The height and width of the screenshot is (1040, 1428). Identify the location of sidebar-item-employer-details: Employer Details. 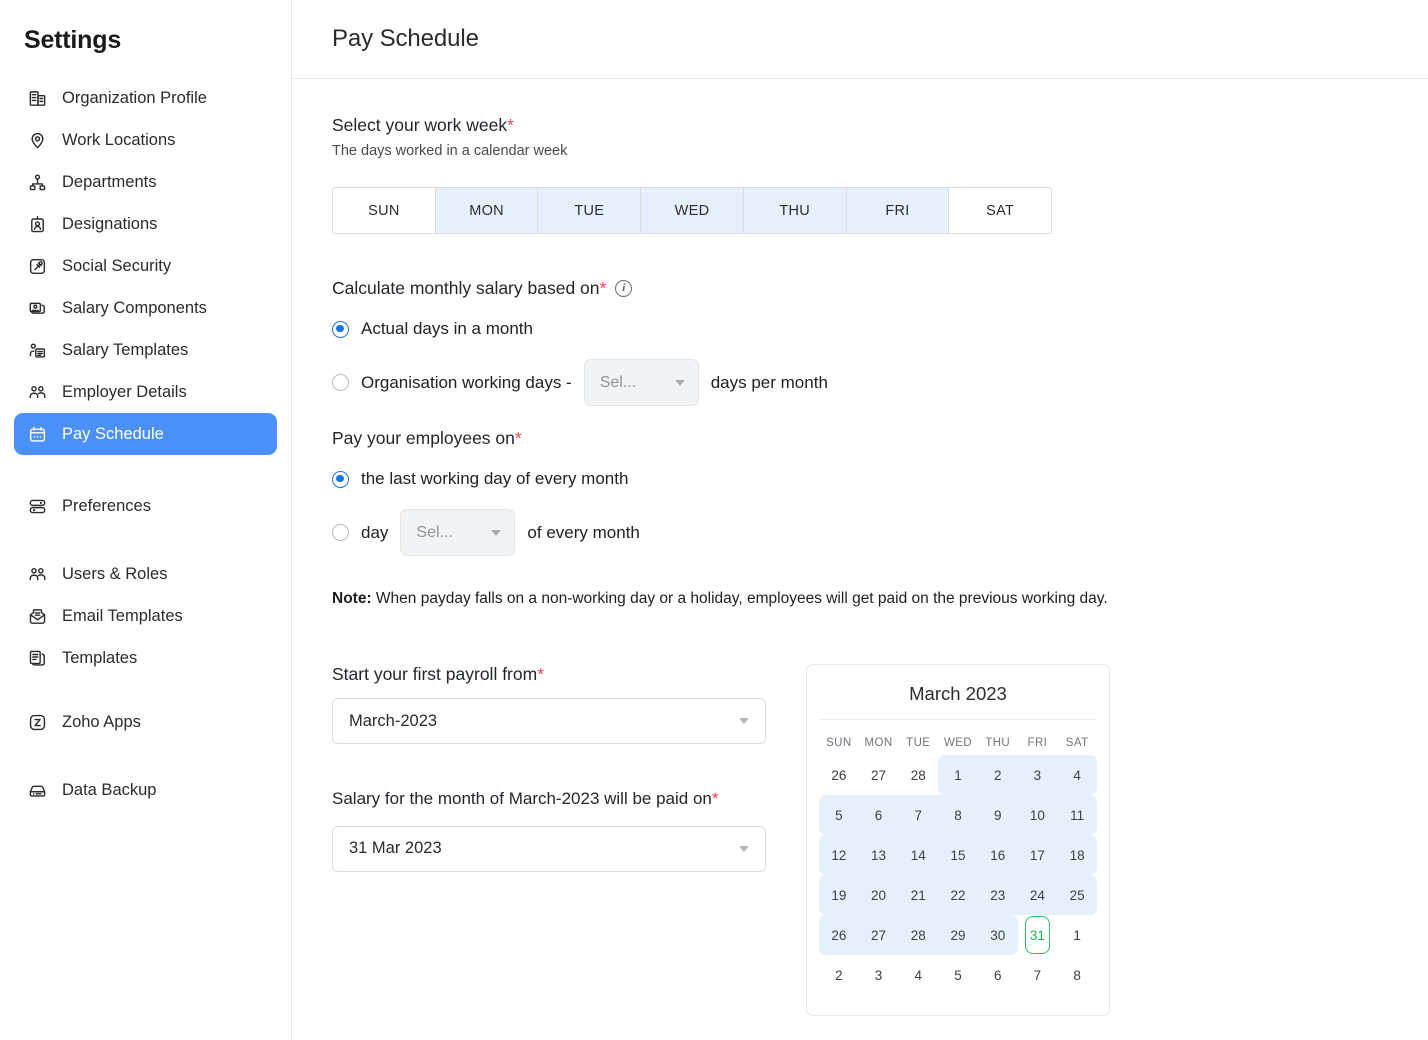
(145, 392).